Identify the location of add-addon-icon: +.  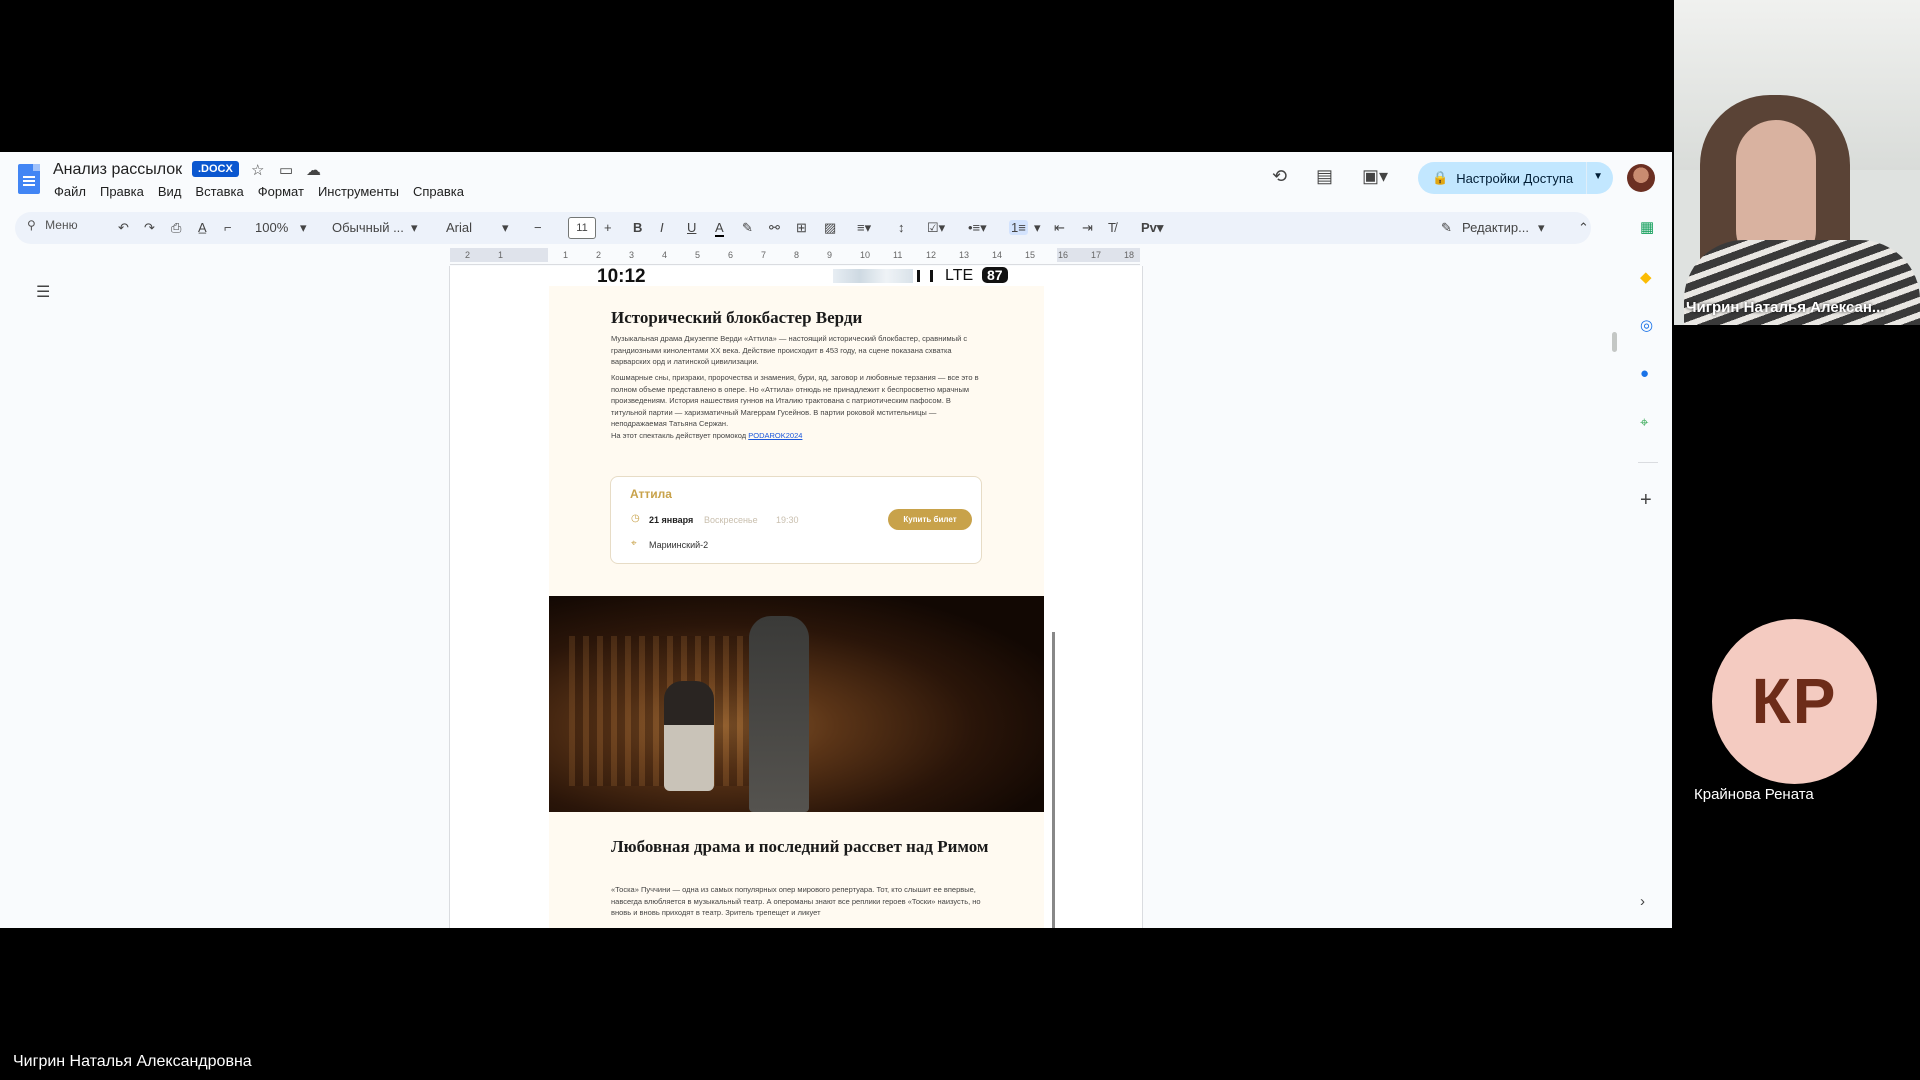
(1646, 500).